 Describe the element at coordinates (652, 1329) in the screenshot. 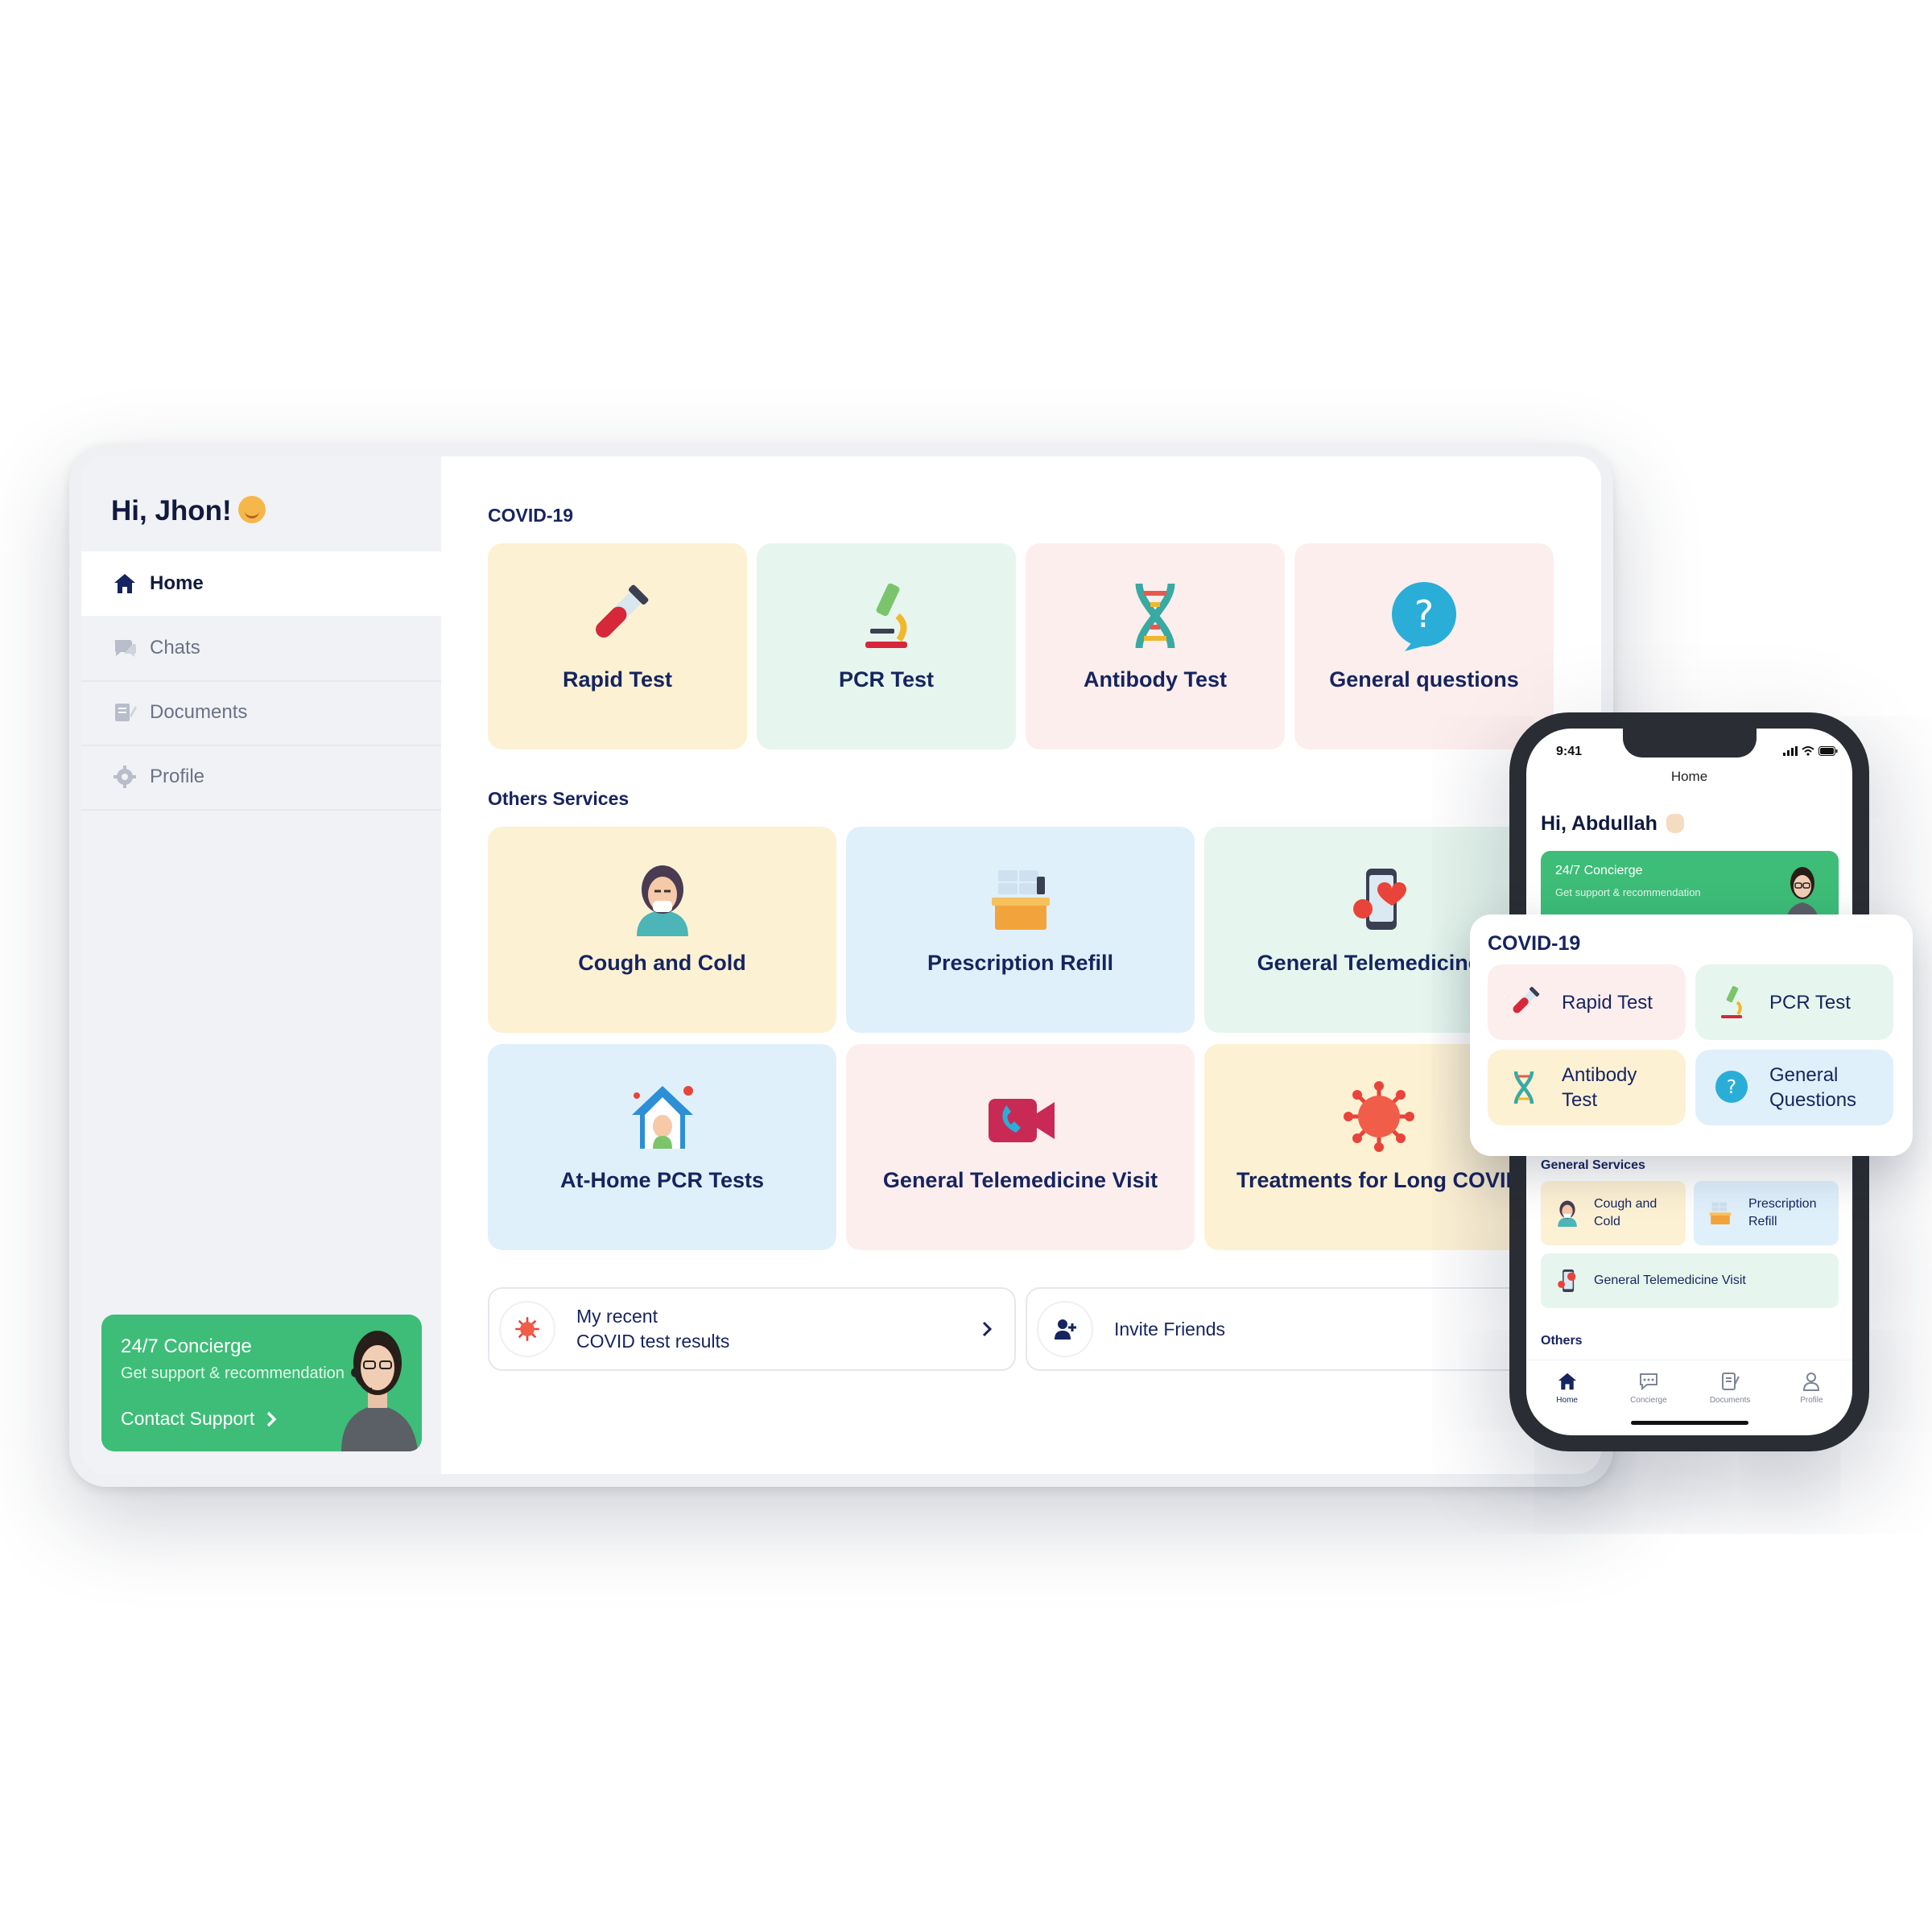

I see `recent-results-text: My recent COVID test results` at that location.